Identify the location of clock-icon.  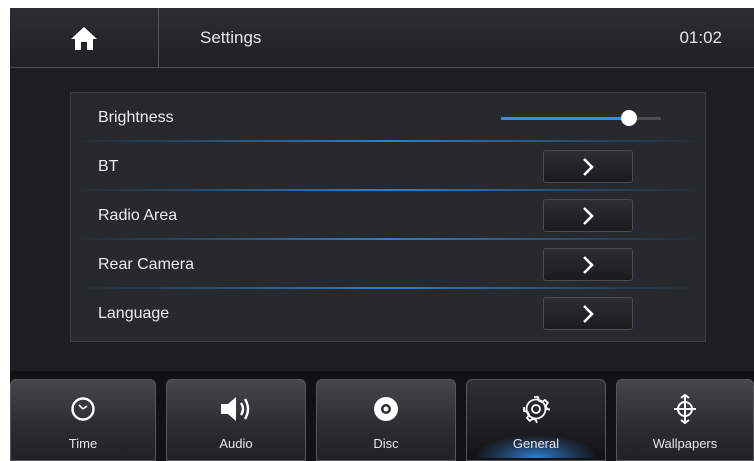
(83, 409).